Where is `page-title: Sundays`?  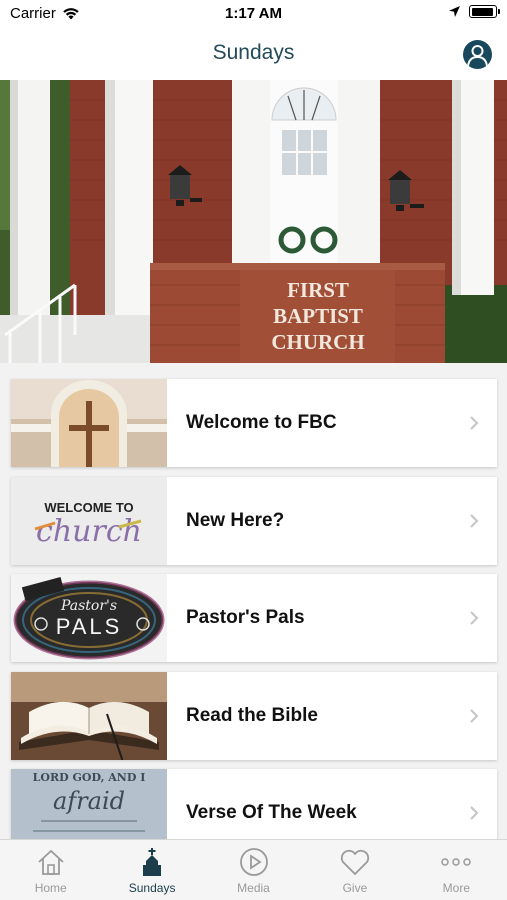
page-title: Sundays is located at coordinates (253, 52).